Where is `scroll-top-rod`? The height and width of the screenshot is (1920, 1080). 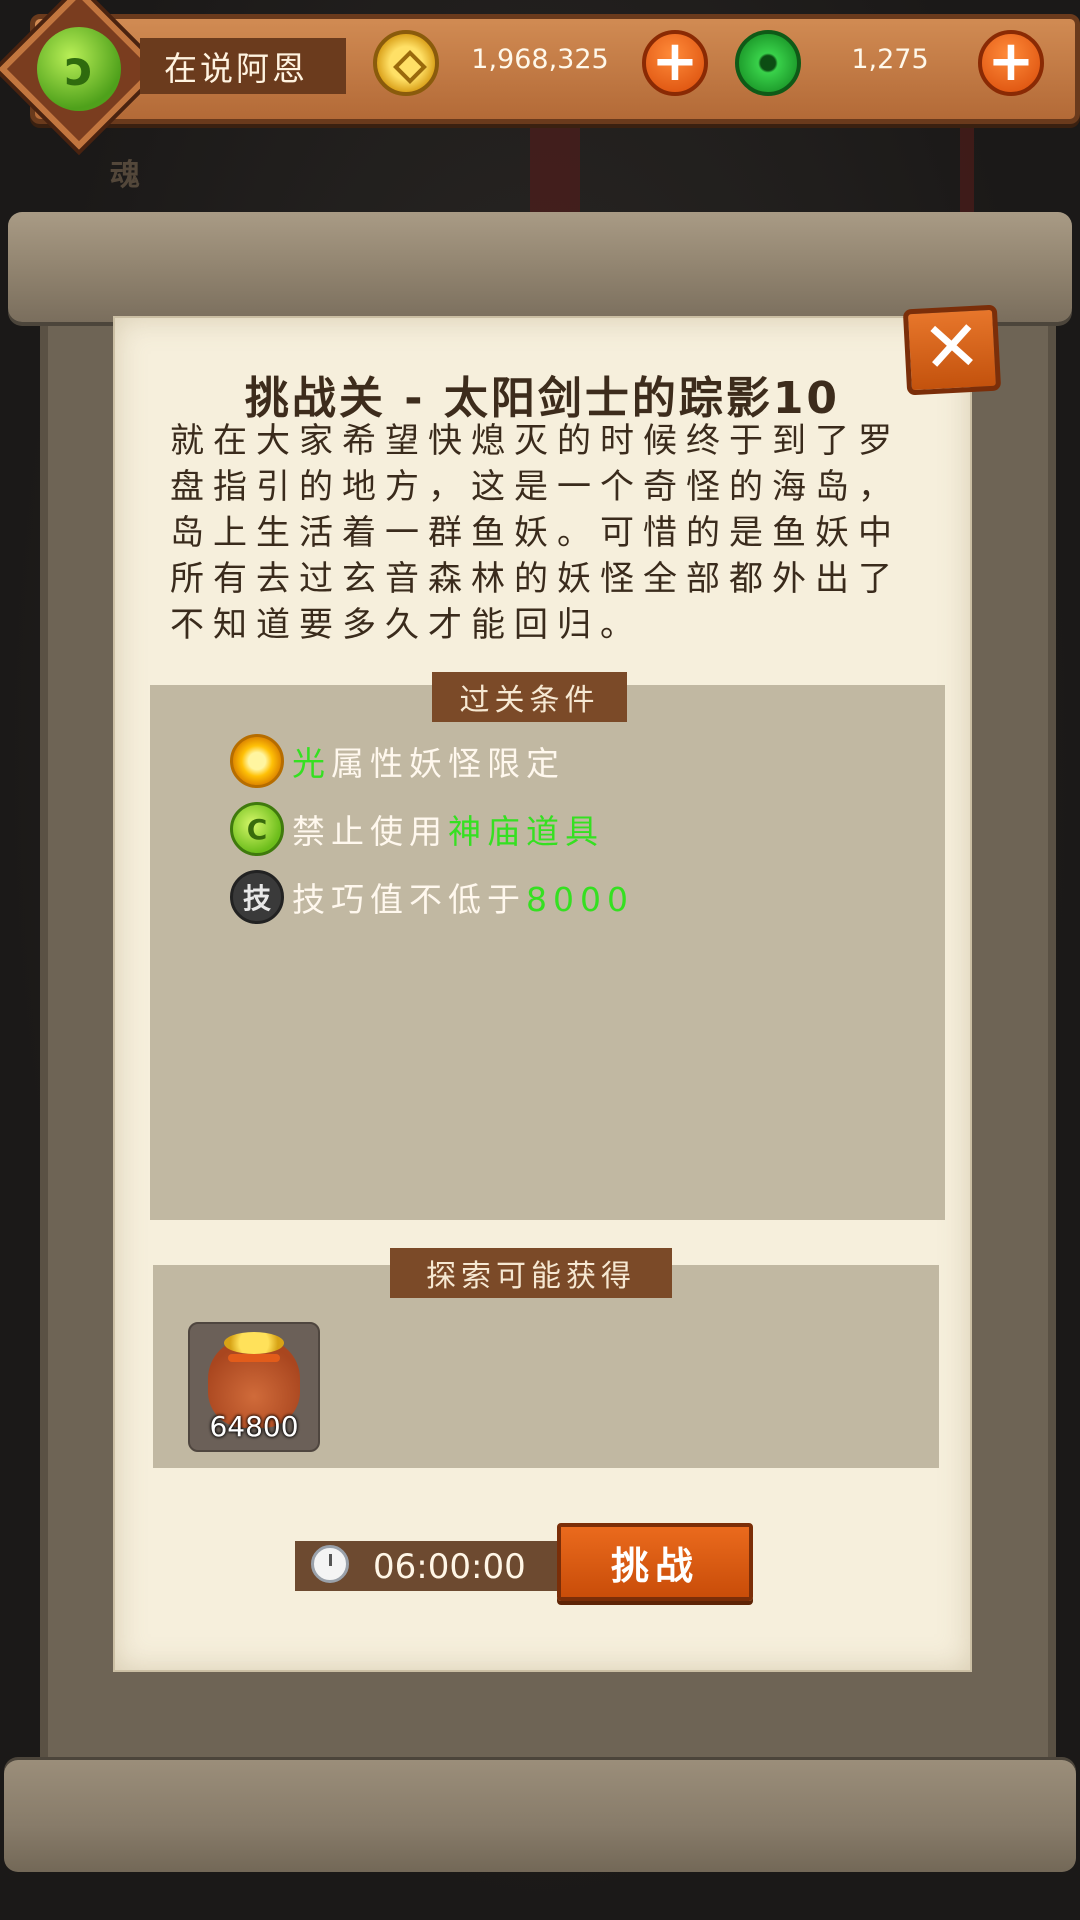 scroll-top-rod is located at coordinates (540, 267).